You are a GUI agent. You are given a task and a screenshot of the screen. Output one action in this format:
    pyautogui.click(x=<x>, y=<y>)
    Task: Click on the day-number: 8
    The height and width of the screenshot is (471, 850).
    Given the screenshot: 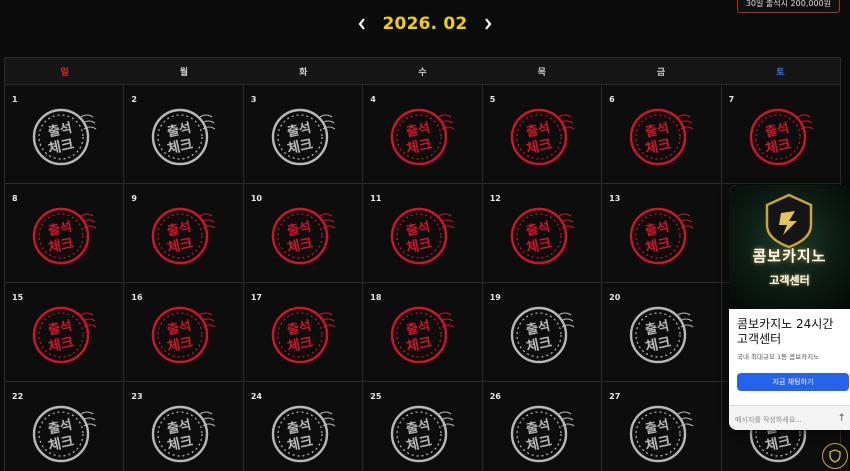 What is the action you would take?
    pyautogui.click(x=15, y=198)
    